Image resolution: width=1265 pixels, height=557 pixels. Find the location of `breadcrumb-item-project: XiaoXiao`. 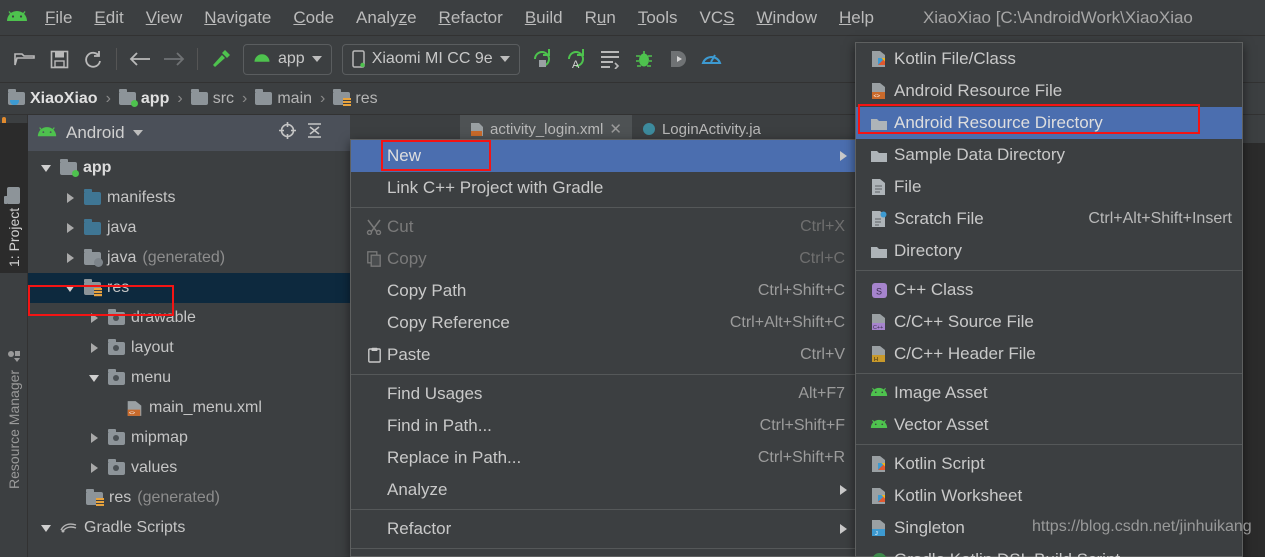

breadcrumb-item-project: XiaoXiao is located at coordinates (53, 98).